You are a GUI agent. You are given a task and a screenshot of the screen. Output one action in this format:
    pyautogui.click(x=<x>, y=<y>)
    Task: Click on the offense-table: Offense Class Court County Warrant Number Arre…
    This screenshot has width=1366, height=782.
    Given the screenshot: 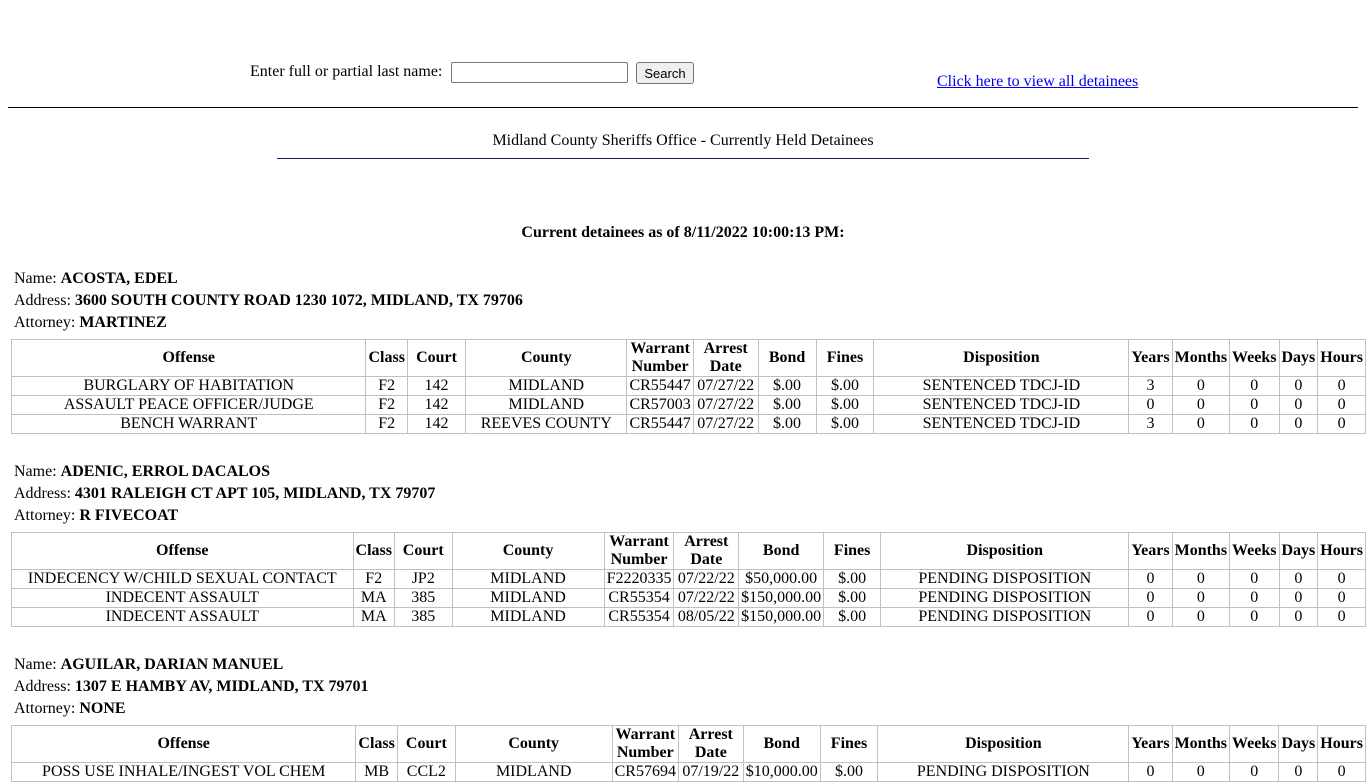 What is the action you would take?
    pyautogui.click(x=688, y=386)
    